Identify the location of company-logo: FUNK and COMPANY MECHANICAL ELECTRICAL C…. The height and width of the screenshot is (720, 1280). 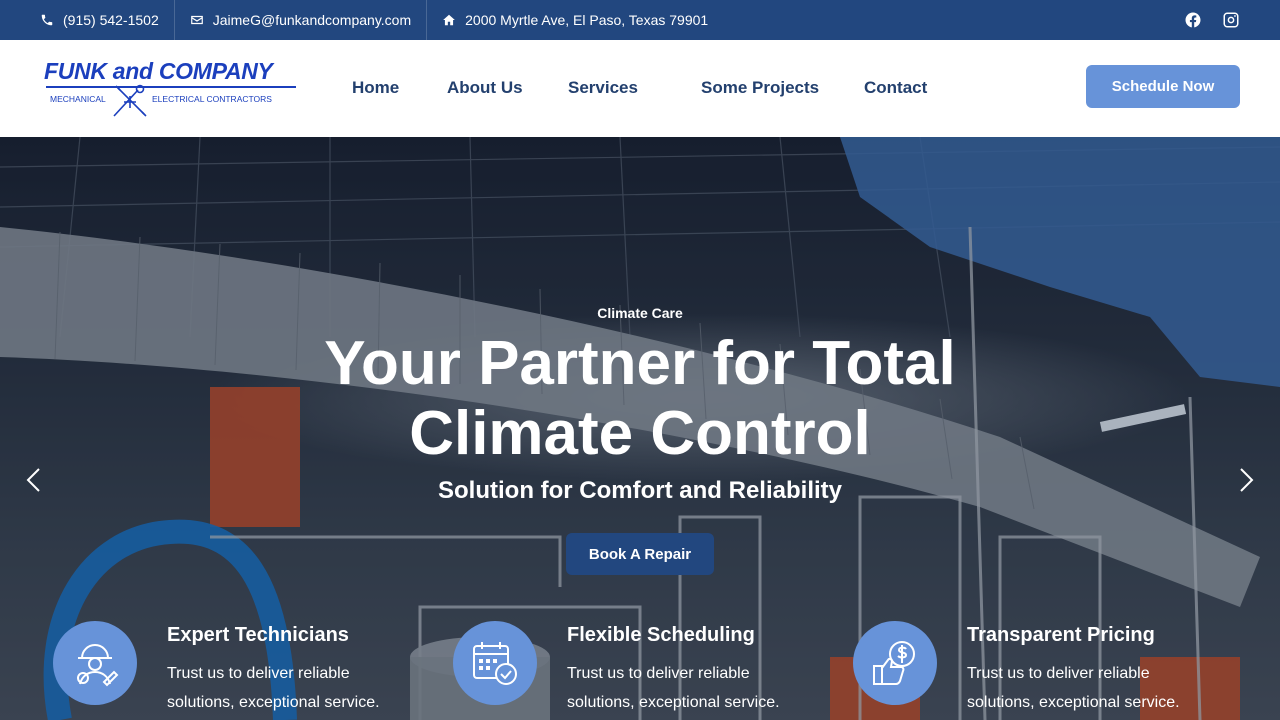
(172, 90).